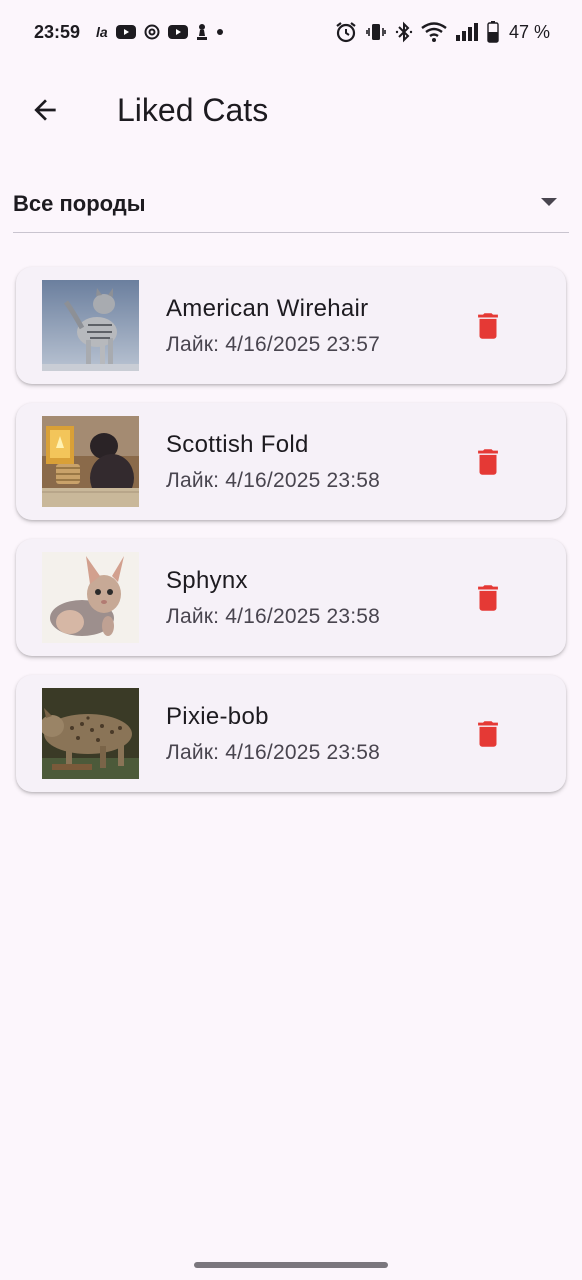 This screenshot has width=582, height=1280. Describe the element at coordinates (434, 32) in the screenshot. I see `wifi-icon` at that location.